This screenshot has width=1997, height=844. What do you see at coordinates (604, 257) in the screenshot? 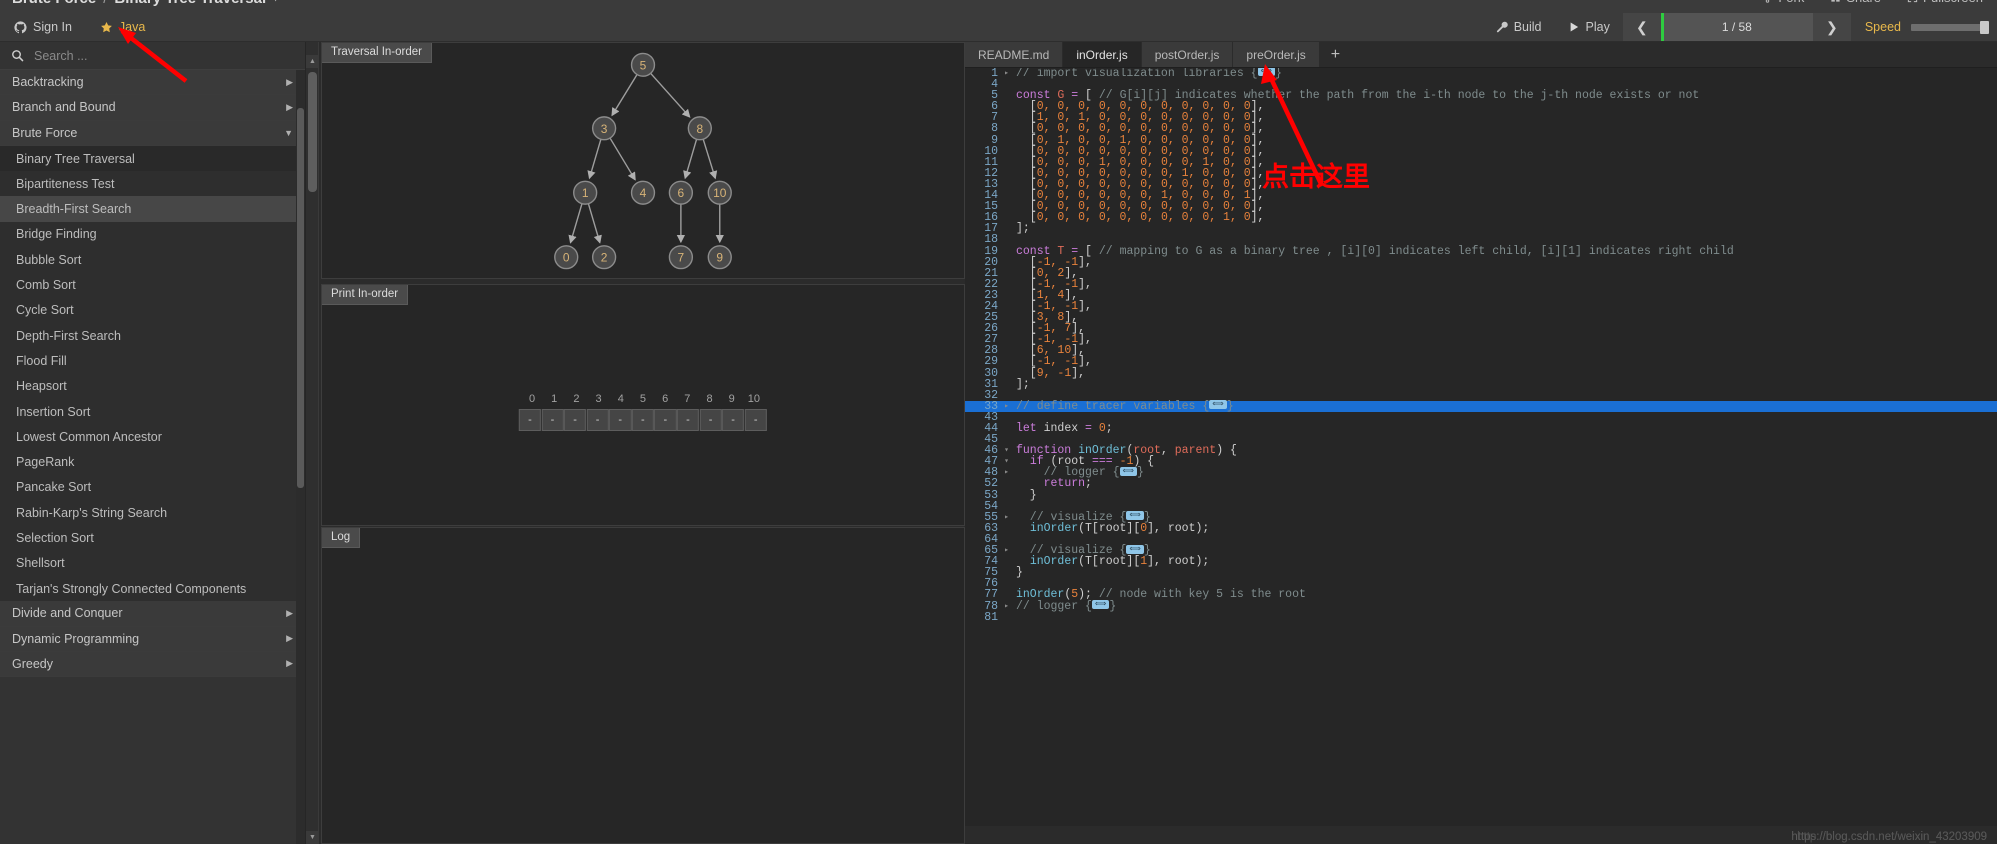
I see `tree-node: 2` at bounding box center [604, 257].